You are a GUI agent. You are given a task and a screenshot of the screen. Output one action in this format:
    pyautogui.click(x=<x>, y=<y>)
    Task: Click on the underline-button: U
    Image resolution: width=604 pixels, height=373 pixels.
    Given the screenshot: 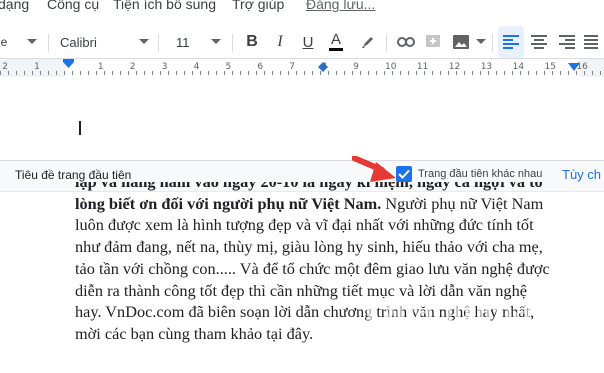 What is the action you would take?
    pyautogui.click(x=308, y=42)
    